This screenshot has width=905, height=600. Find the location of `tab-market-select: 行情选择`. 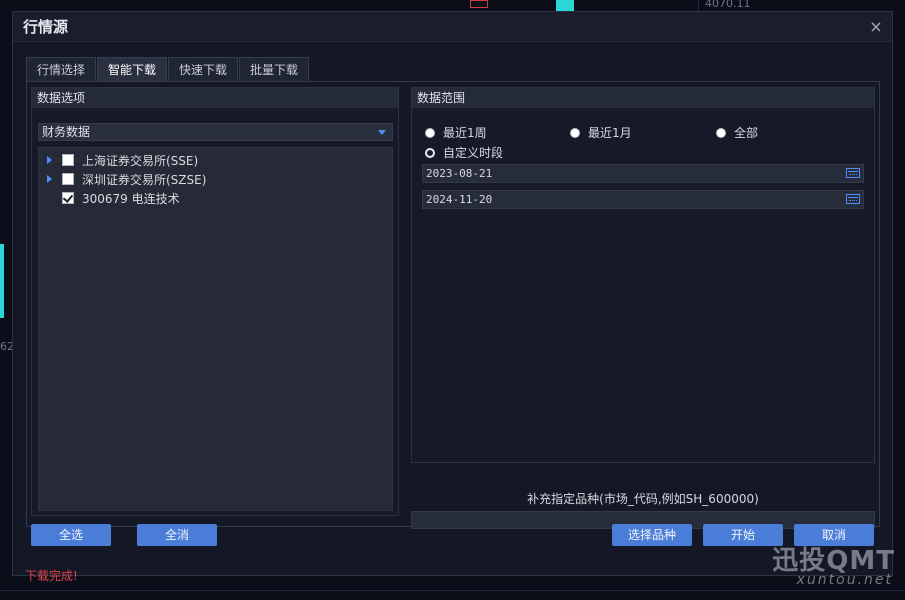

tab-market-select: 行情选择 is located at coordinates (61, 69).